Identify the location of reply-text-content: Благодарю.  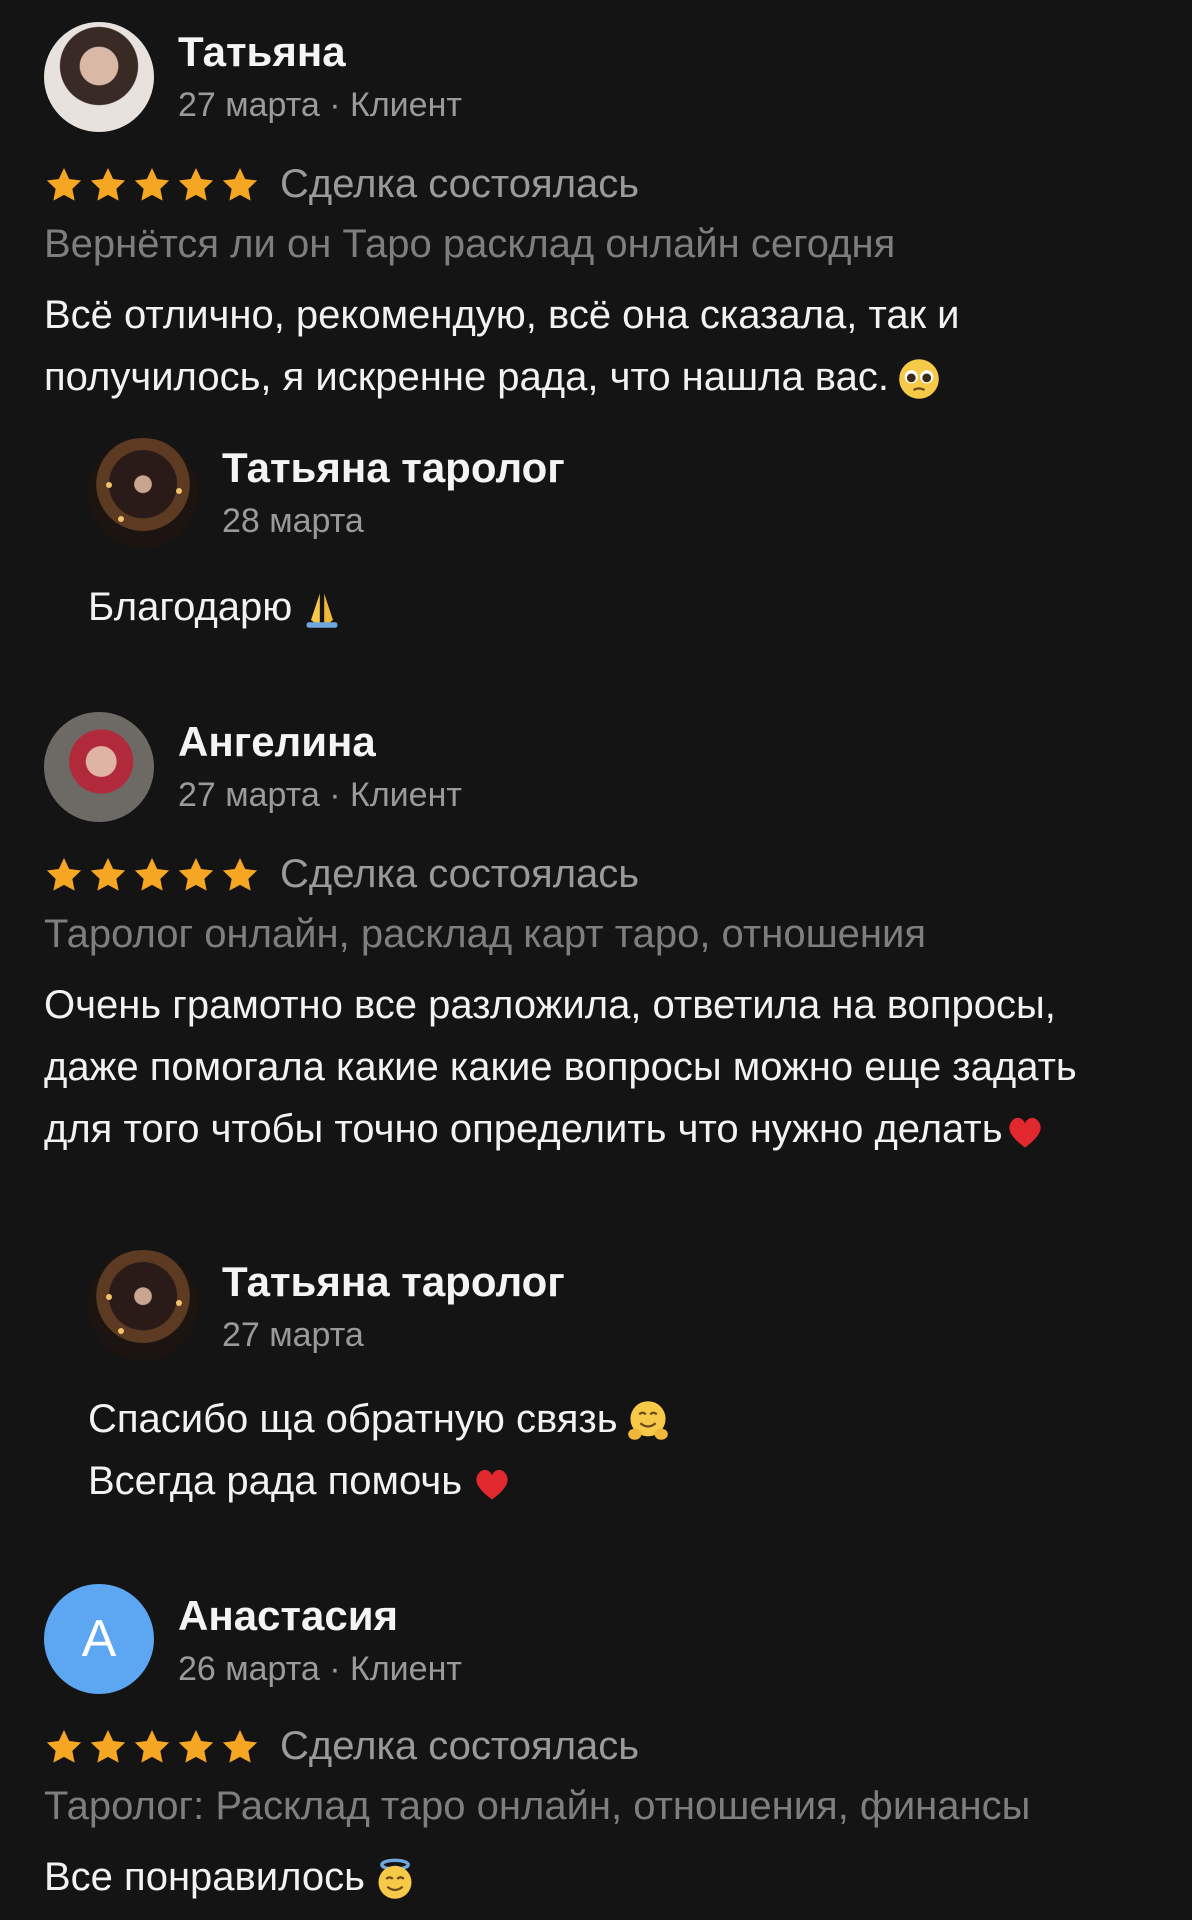
(190, 607).